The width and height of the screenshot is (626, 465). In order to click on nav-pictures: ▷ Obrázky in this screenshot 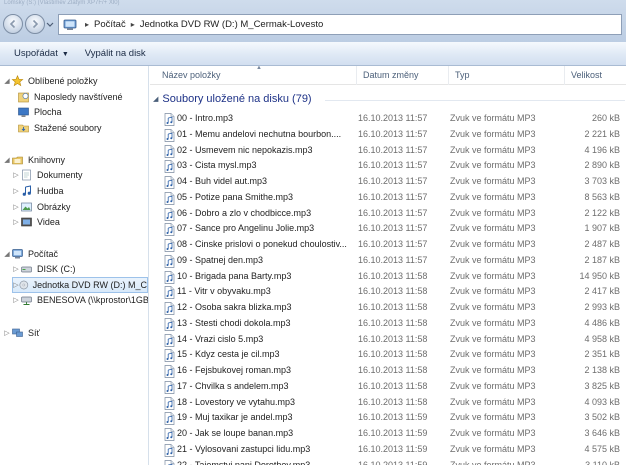, I will do `click(41, 207)`.